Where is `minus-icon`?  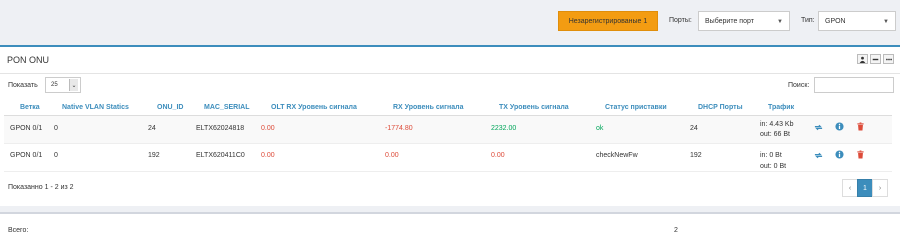
minus-icon is located at coordinates (875, 59).